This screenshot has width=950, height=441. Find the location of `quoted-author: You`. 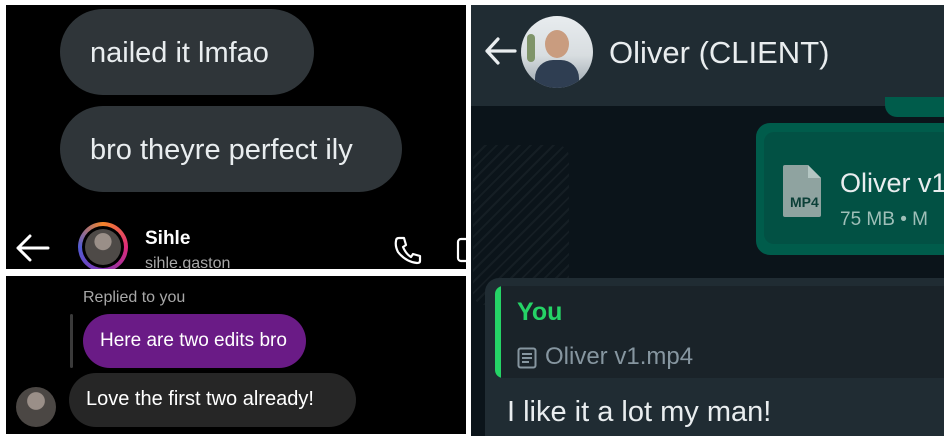

quoted-author: You is located at coordinates (540, 312).